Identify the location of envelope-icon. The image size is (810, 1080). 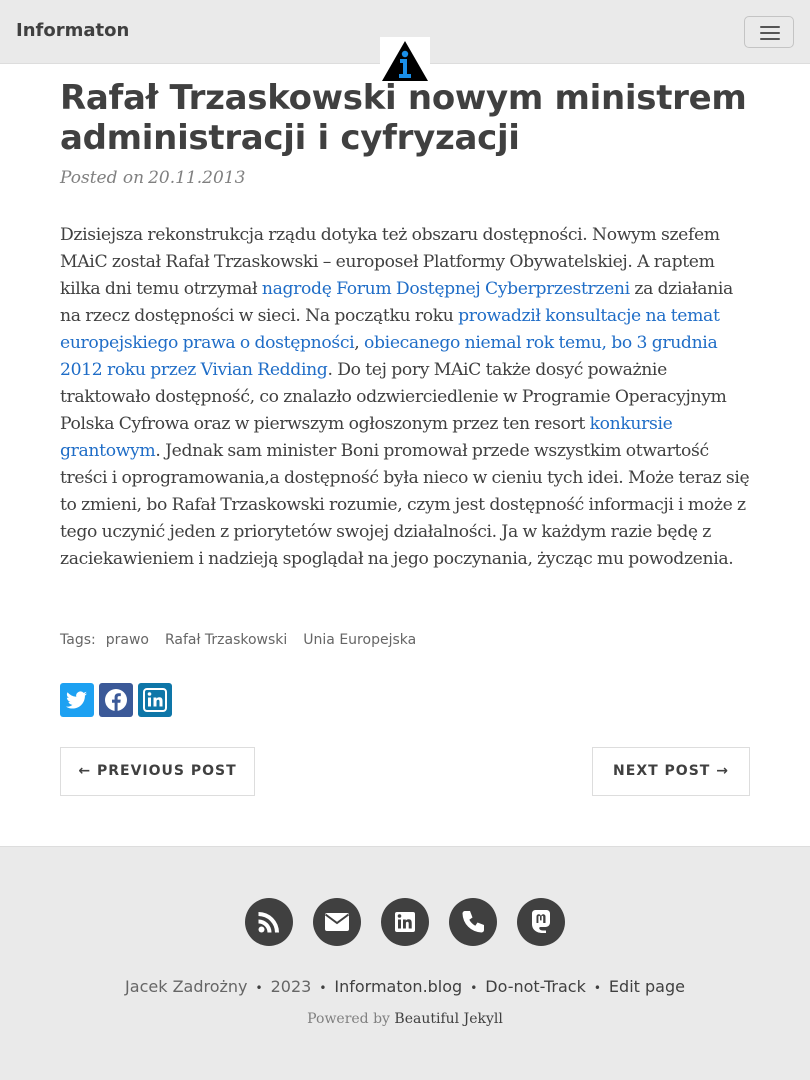
(337, 922).